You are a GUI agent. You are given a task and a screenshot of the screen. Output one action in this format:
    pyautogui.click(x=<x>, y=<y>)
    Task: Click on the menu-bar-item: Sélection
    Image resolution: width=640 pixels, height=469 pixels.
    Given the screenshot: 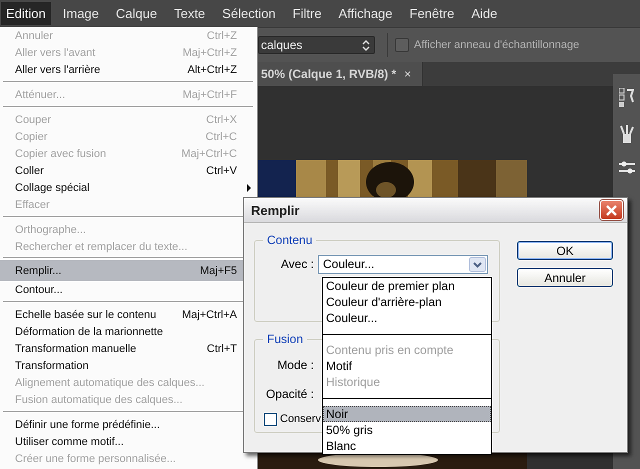 What is the action you would take?
    pyautogui.click(x=249, y=13)
    